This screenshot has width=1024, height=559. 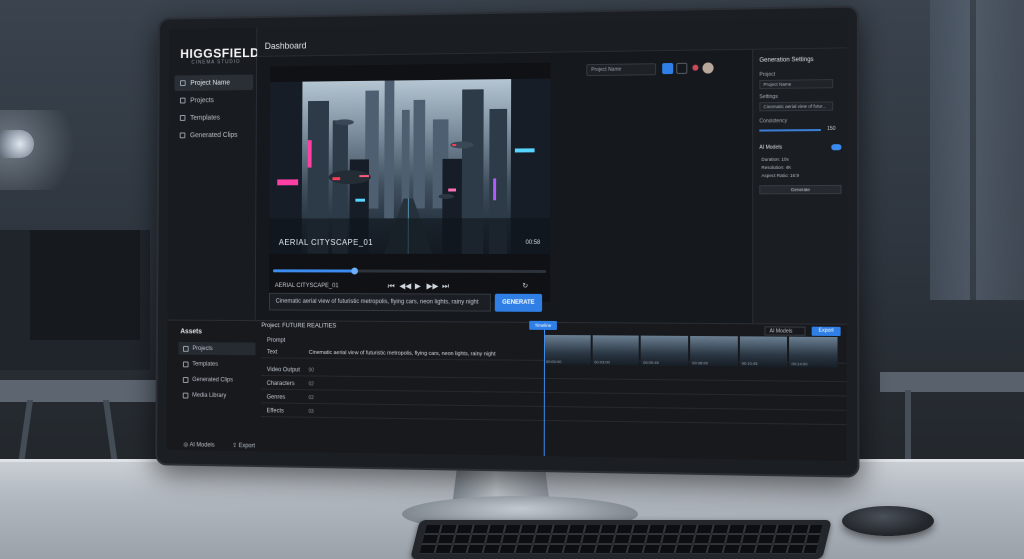 I want to click on ai-models-dropdown: AI Models, so click(x=785, y=331).